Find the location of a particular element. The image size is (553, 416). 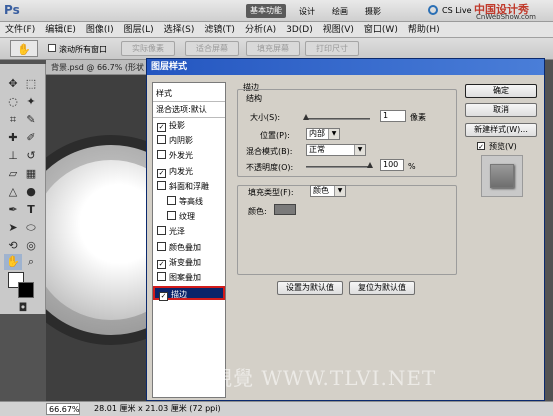

size-input: 1 is located at coordinates (393, 116).